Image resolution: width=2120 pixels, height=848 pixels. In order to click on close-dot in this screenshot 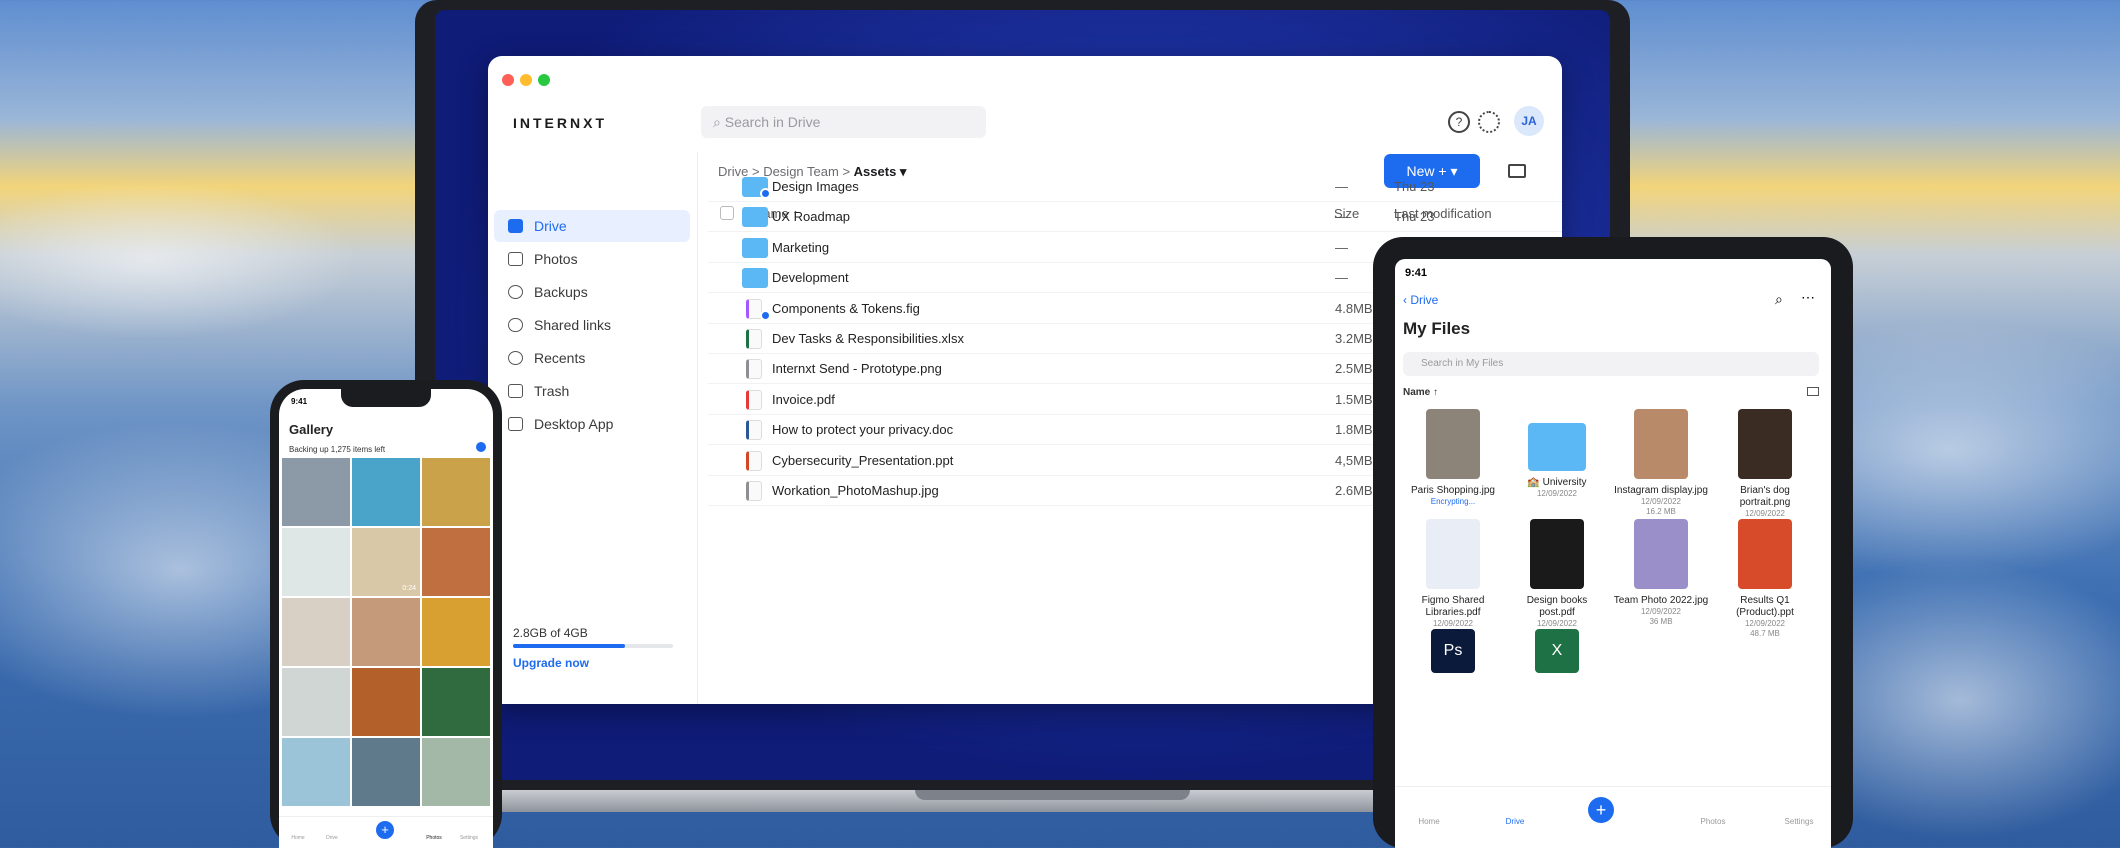, I will do `click(508, 80)`.